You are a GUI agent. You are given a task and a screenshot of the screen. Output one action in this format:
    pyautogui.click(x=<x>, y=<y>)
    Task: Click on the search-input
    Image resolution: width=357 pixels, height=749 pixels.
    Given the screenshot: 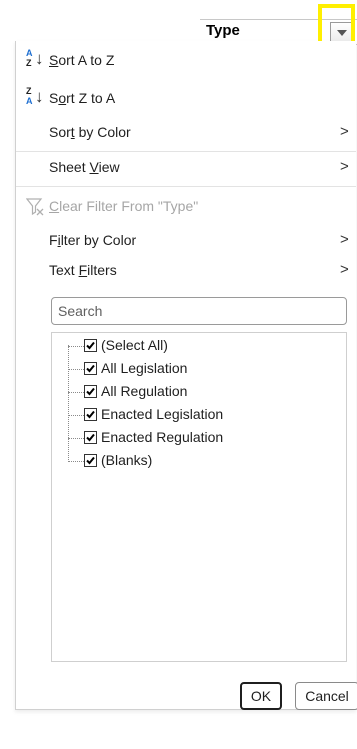 What is the action you would take?
    pyautogui.click(x=199, y=311)
    